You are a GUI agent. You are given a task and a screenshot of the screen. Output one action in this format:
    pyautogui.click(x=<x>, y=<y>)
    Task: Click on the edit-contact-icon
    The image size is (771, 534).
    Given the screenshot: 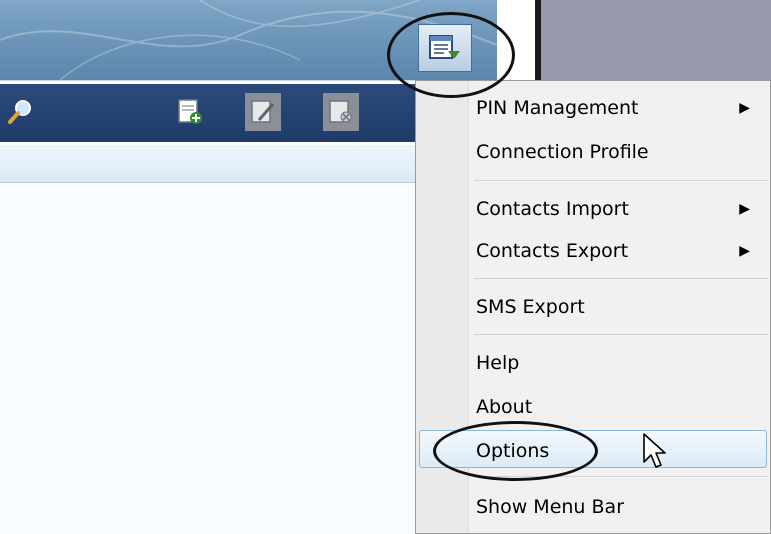 What is the action you would take?
    pyautogui.click(x=263, y=111)
    